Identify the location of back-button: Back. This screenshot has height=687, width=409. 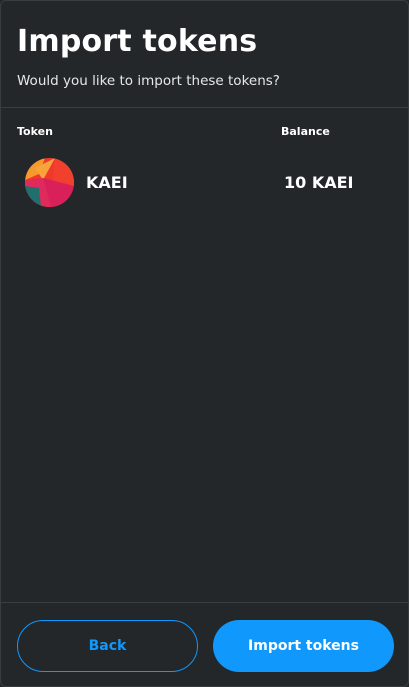
(107, 646).